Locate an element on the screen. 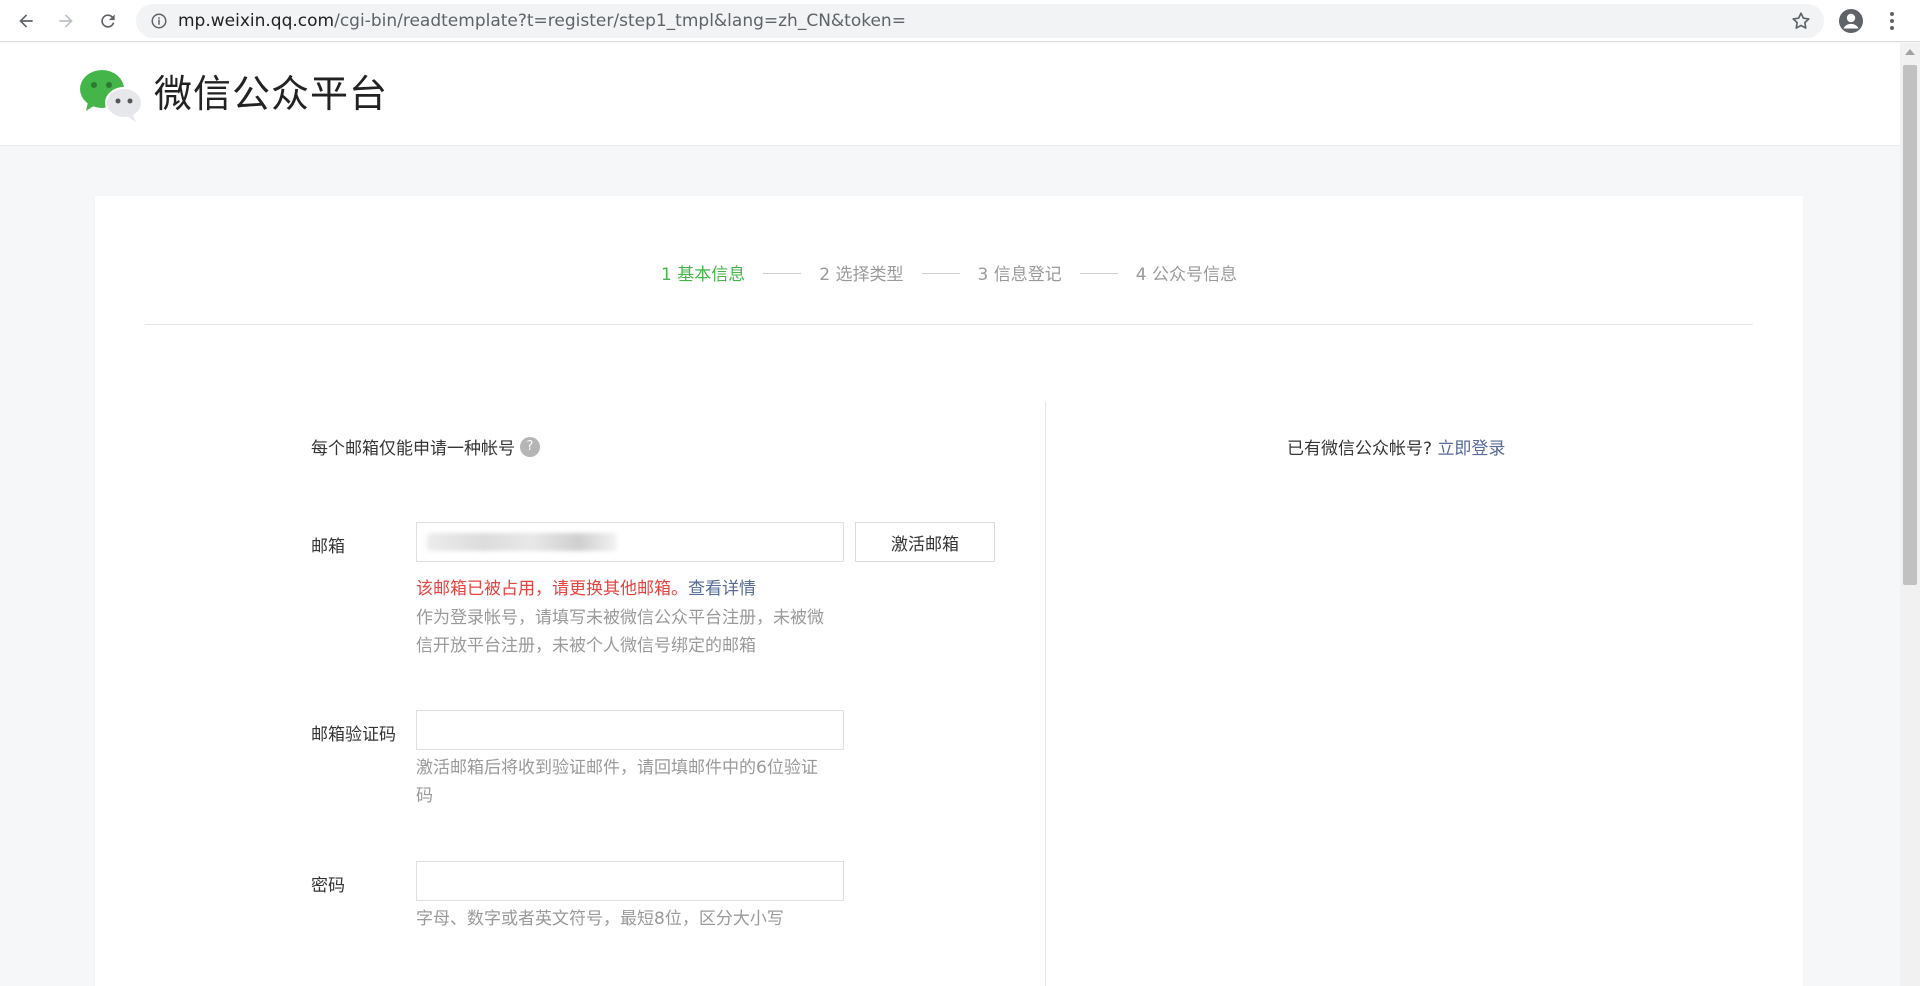  step-indicator: 1 基本信息 2 选择类型 3 信息登记 4 公众号信息 is located at coordinates (949, 260).